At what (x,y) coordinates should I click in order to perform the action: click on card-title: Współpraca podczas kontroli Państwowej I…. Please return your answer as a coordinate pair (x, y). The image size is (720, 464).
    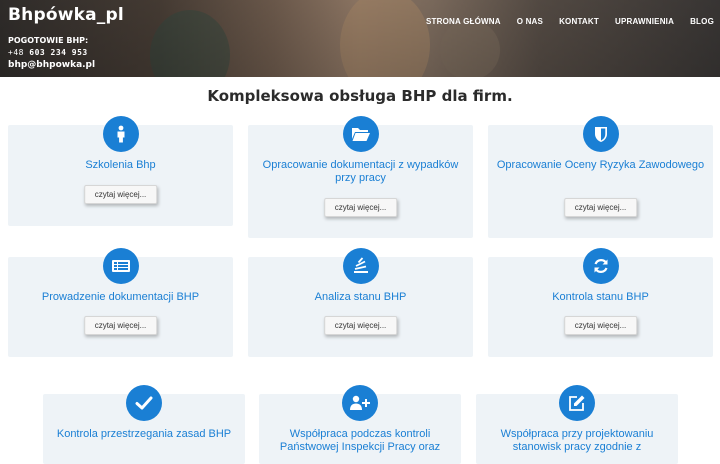
    Looking at the image, I should click on (360, 441).